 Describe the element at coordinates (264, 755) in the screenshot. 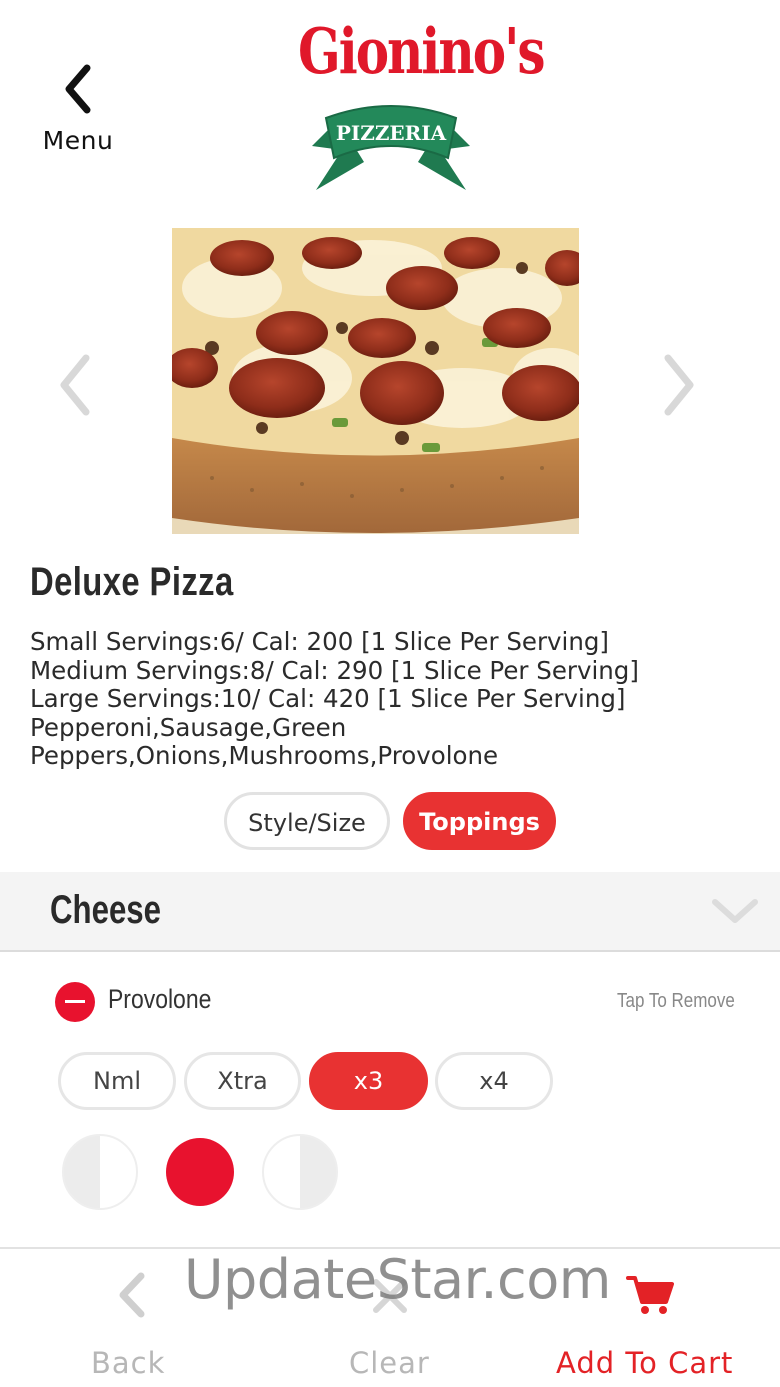

I see `description-line: Peppers,Onions,Mushrooms,Provolone` at that location.